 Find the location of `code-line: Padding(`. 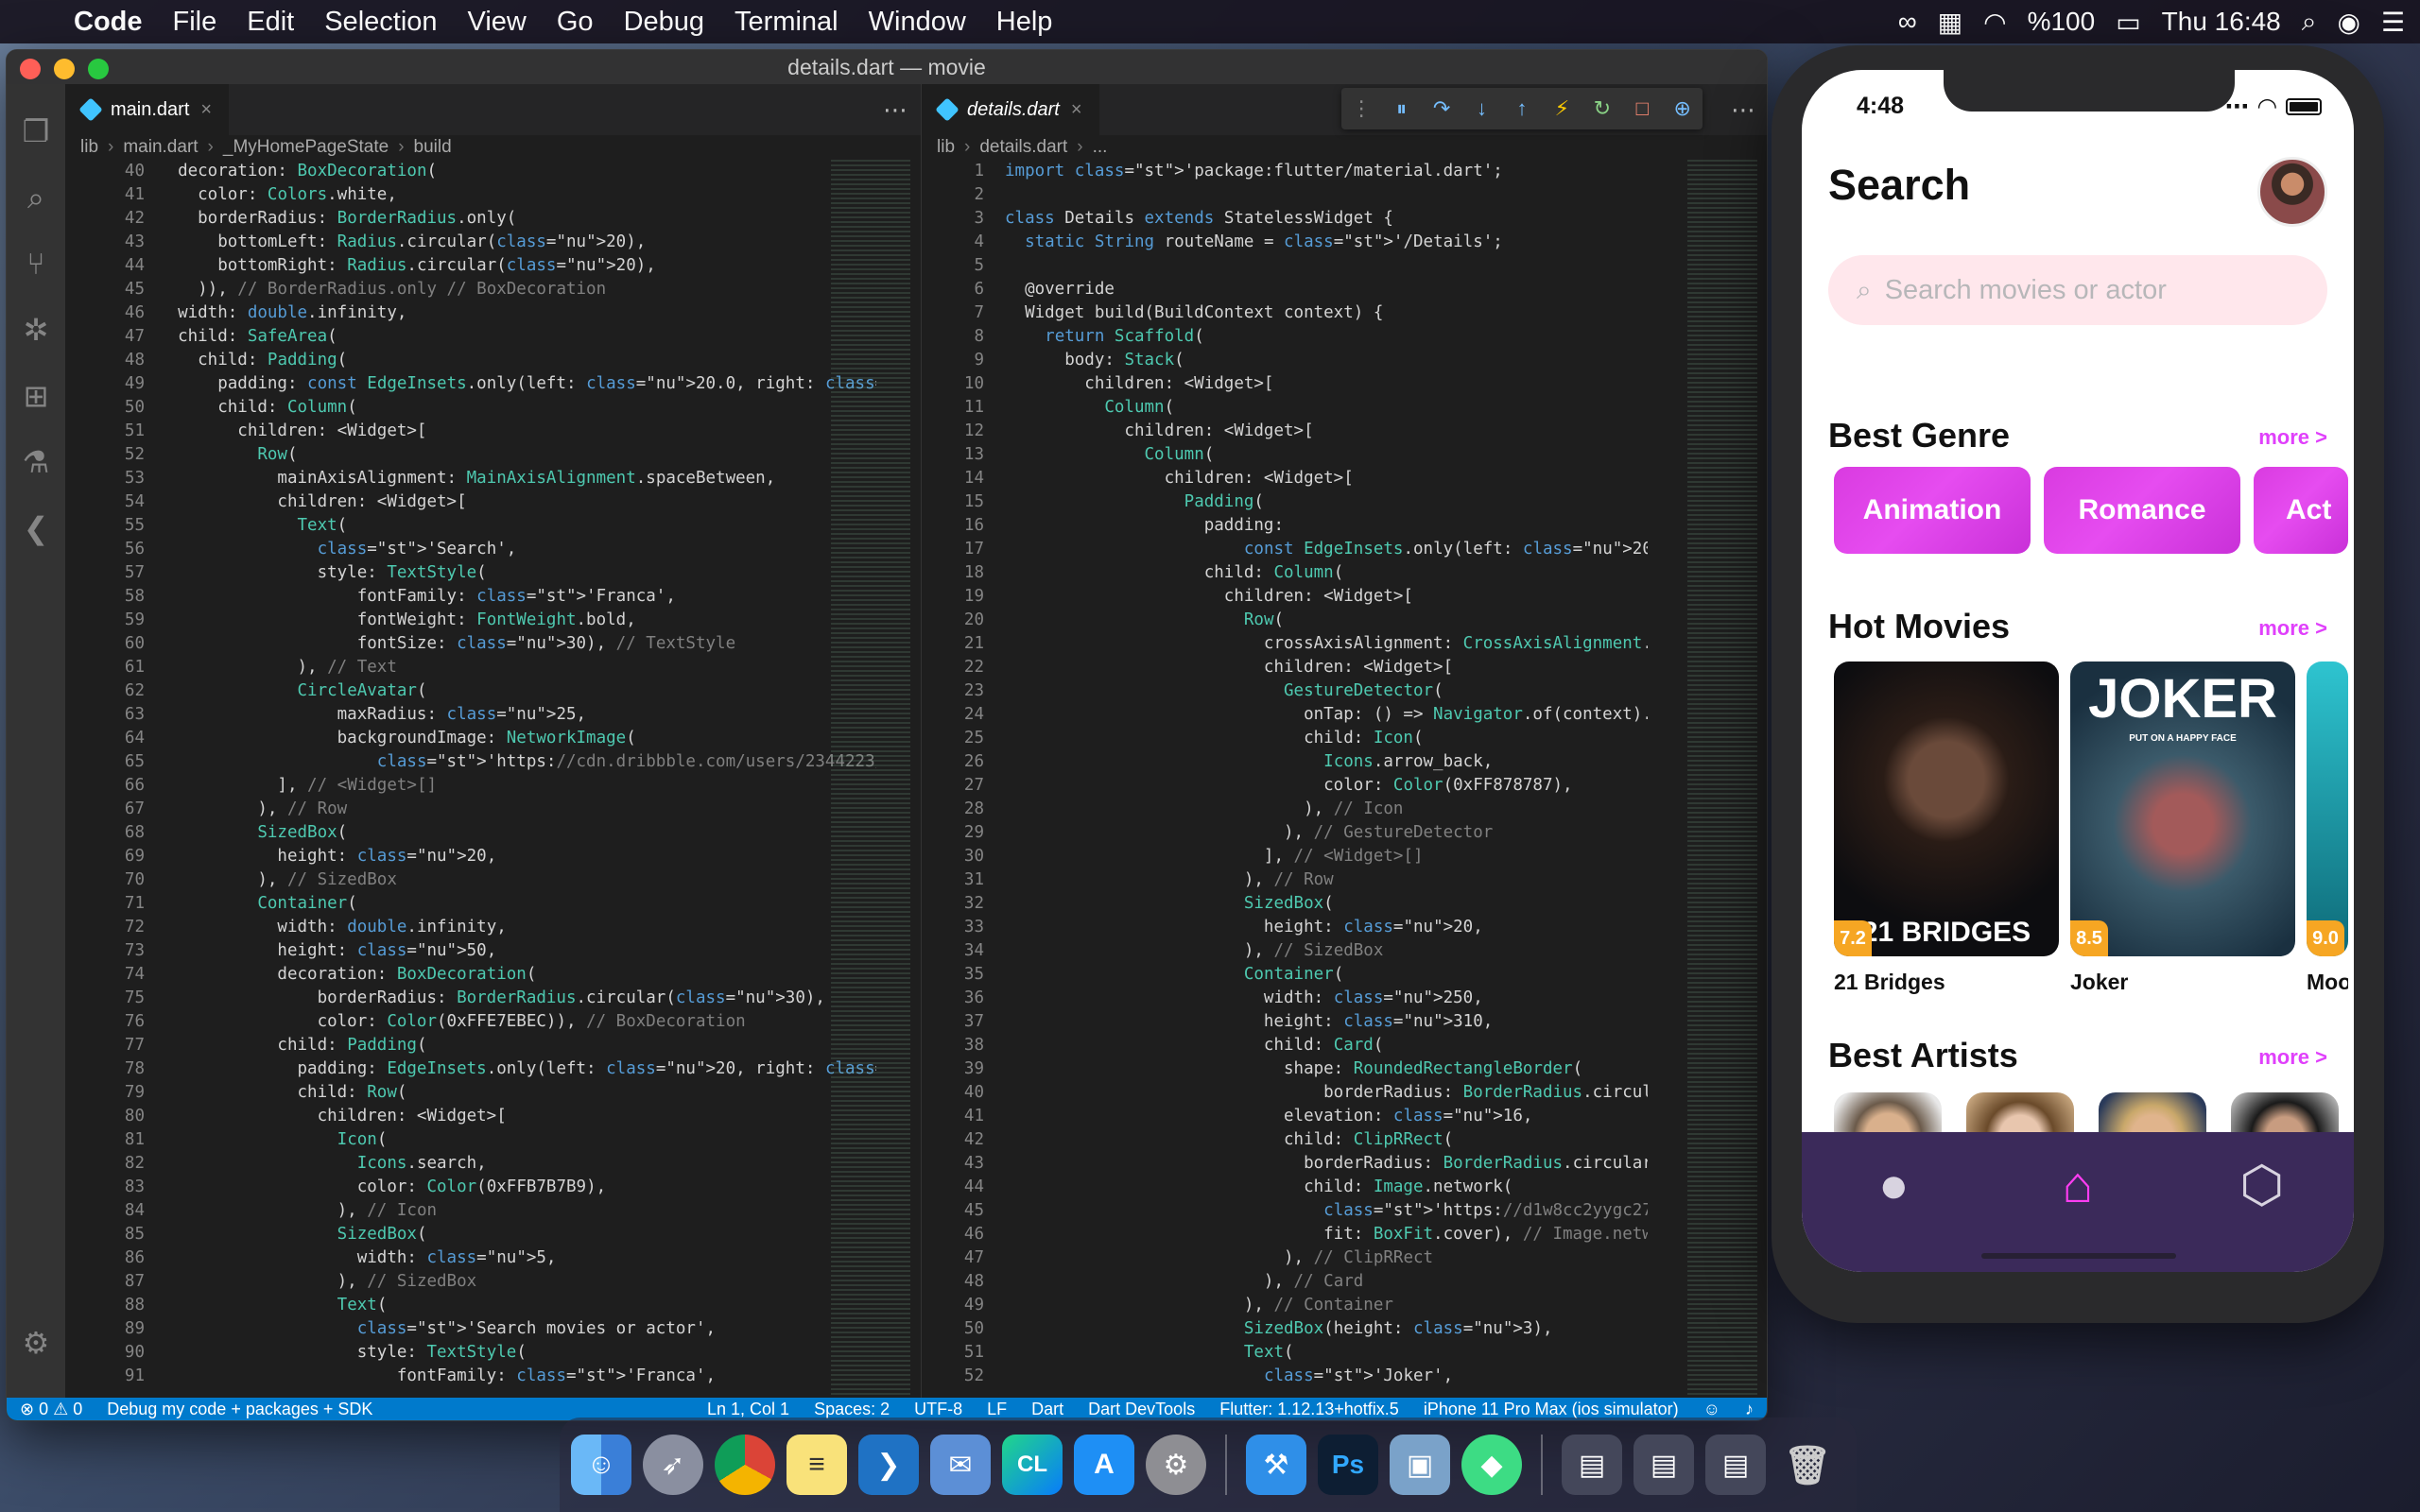

code-line: Padding( is located at coordinates (1326, 502).